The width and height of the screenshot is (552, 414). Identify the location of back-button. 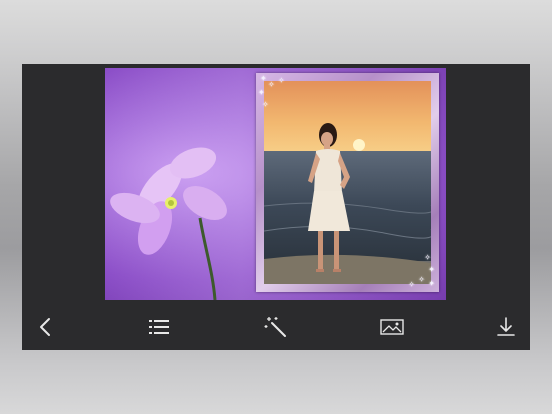
(46, 327).